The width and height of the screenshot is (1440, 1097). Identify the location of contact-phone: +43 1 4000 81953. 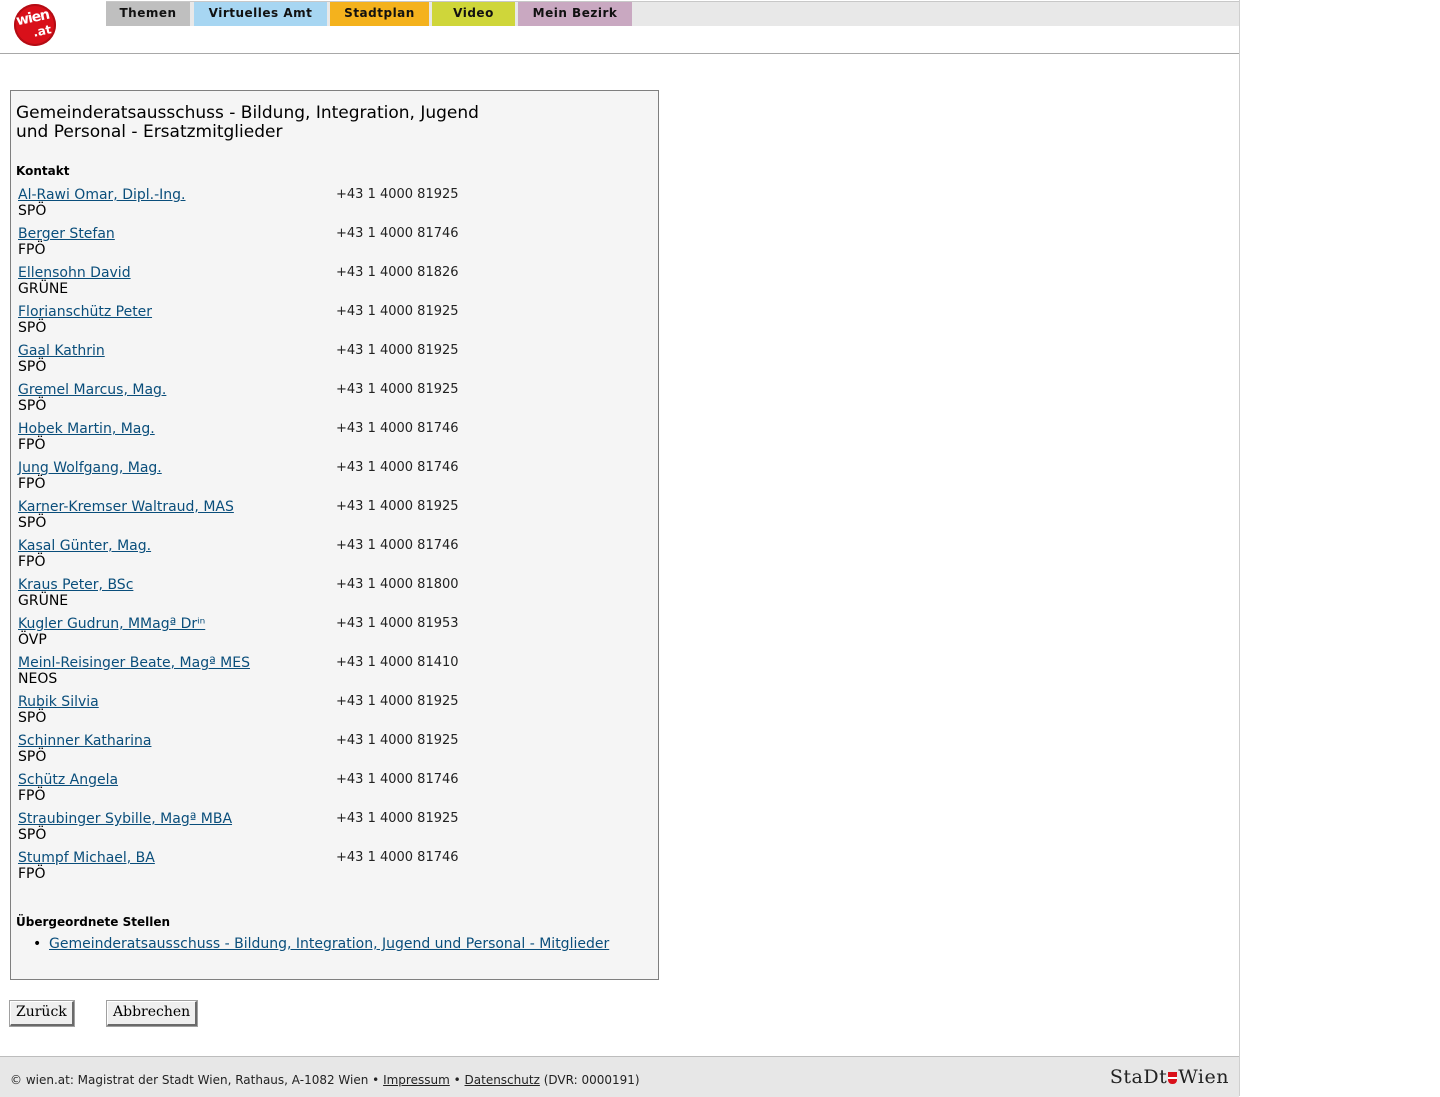
(397, 623).